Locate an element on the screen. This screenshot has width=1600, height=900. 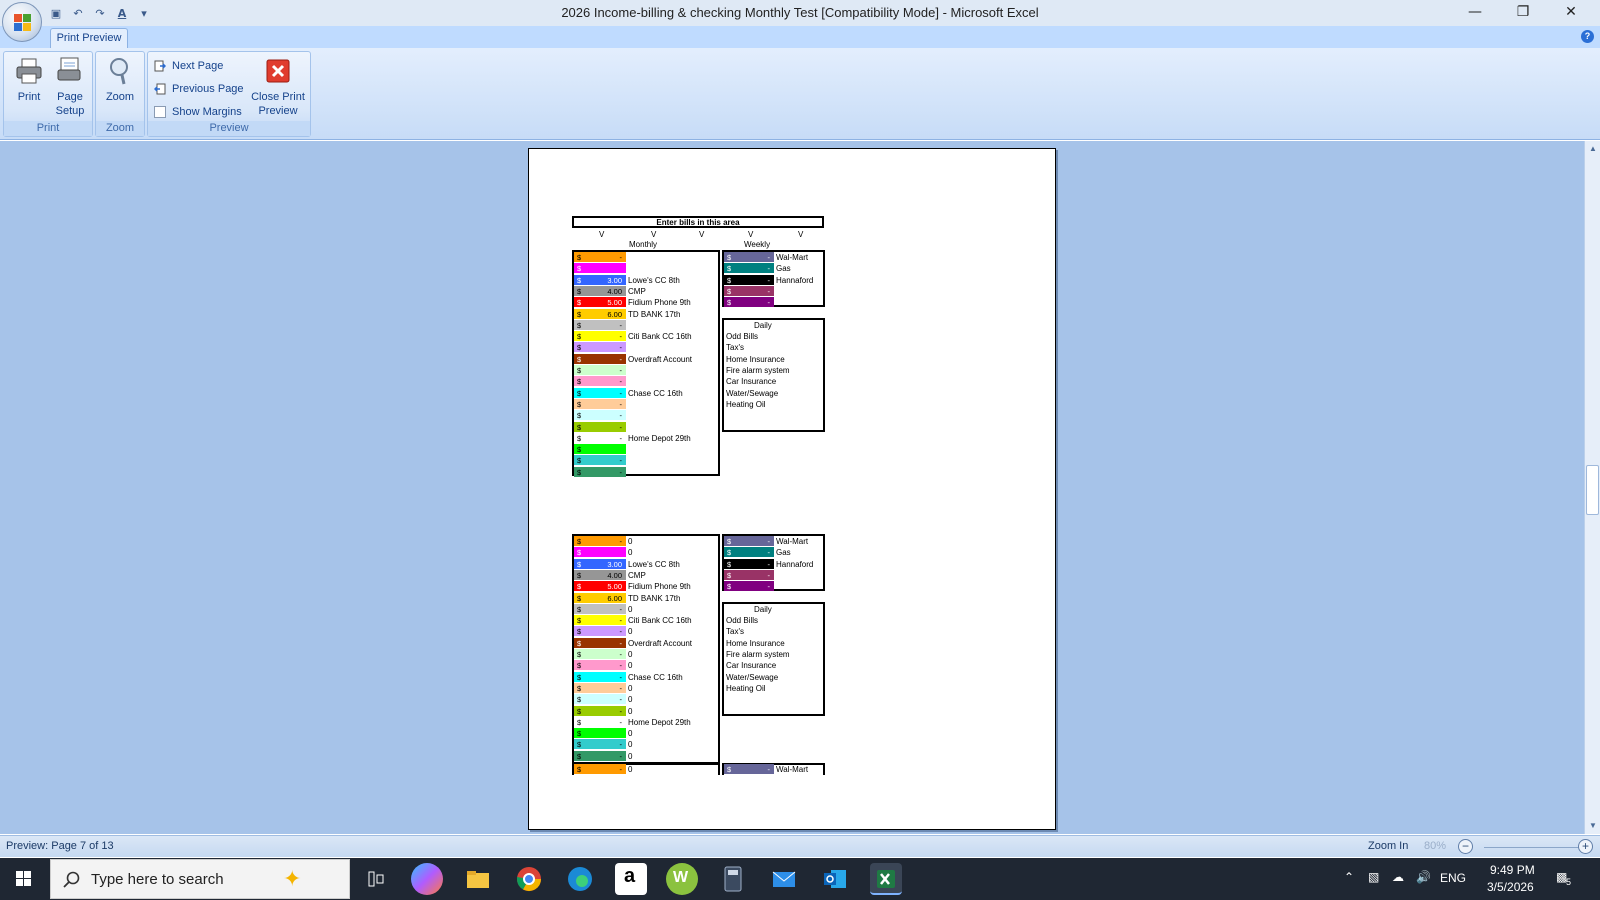
office-button is located at coordinates (22, 22).